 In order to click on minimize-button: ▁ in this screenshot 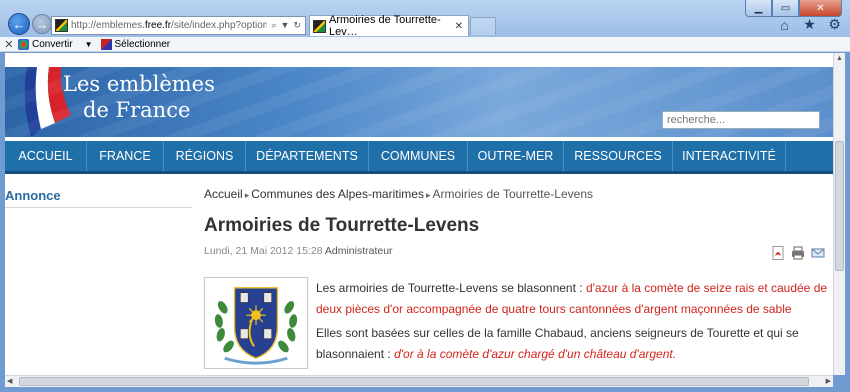, I will do `click(758, 8)`.